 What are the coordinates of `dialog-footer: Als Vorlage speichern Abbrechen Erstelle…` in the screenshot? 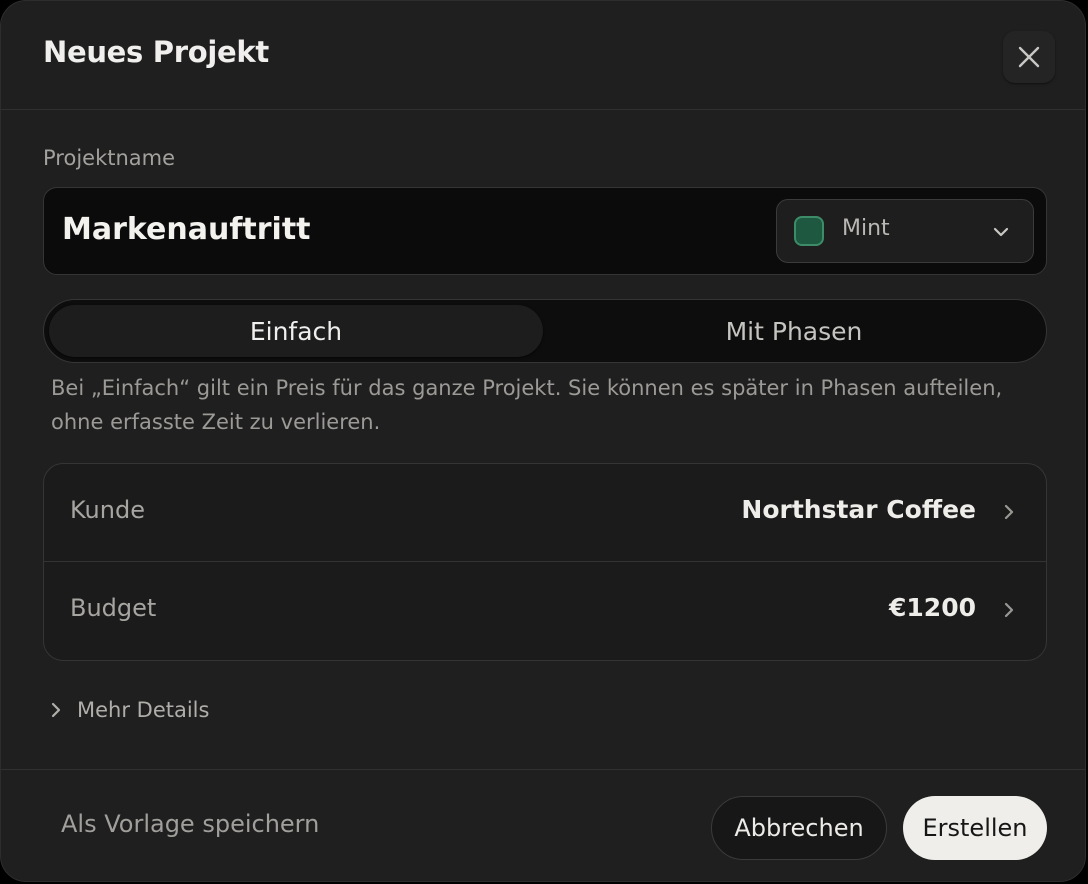 It's located at (543, 825).